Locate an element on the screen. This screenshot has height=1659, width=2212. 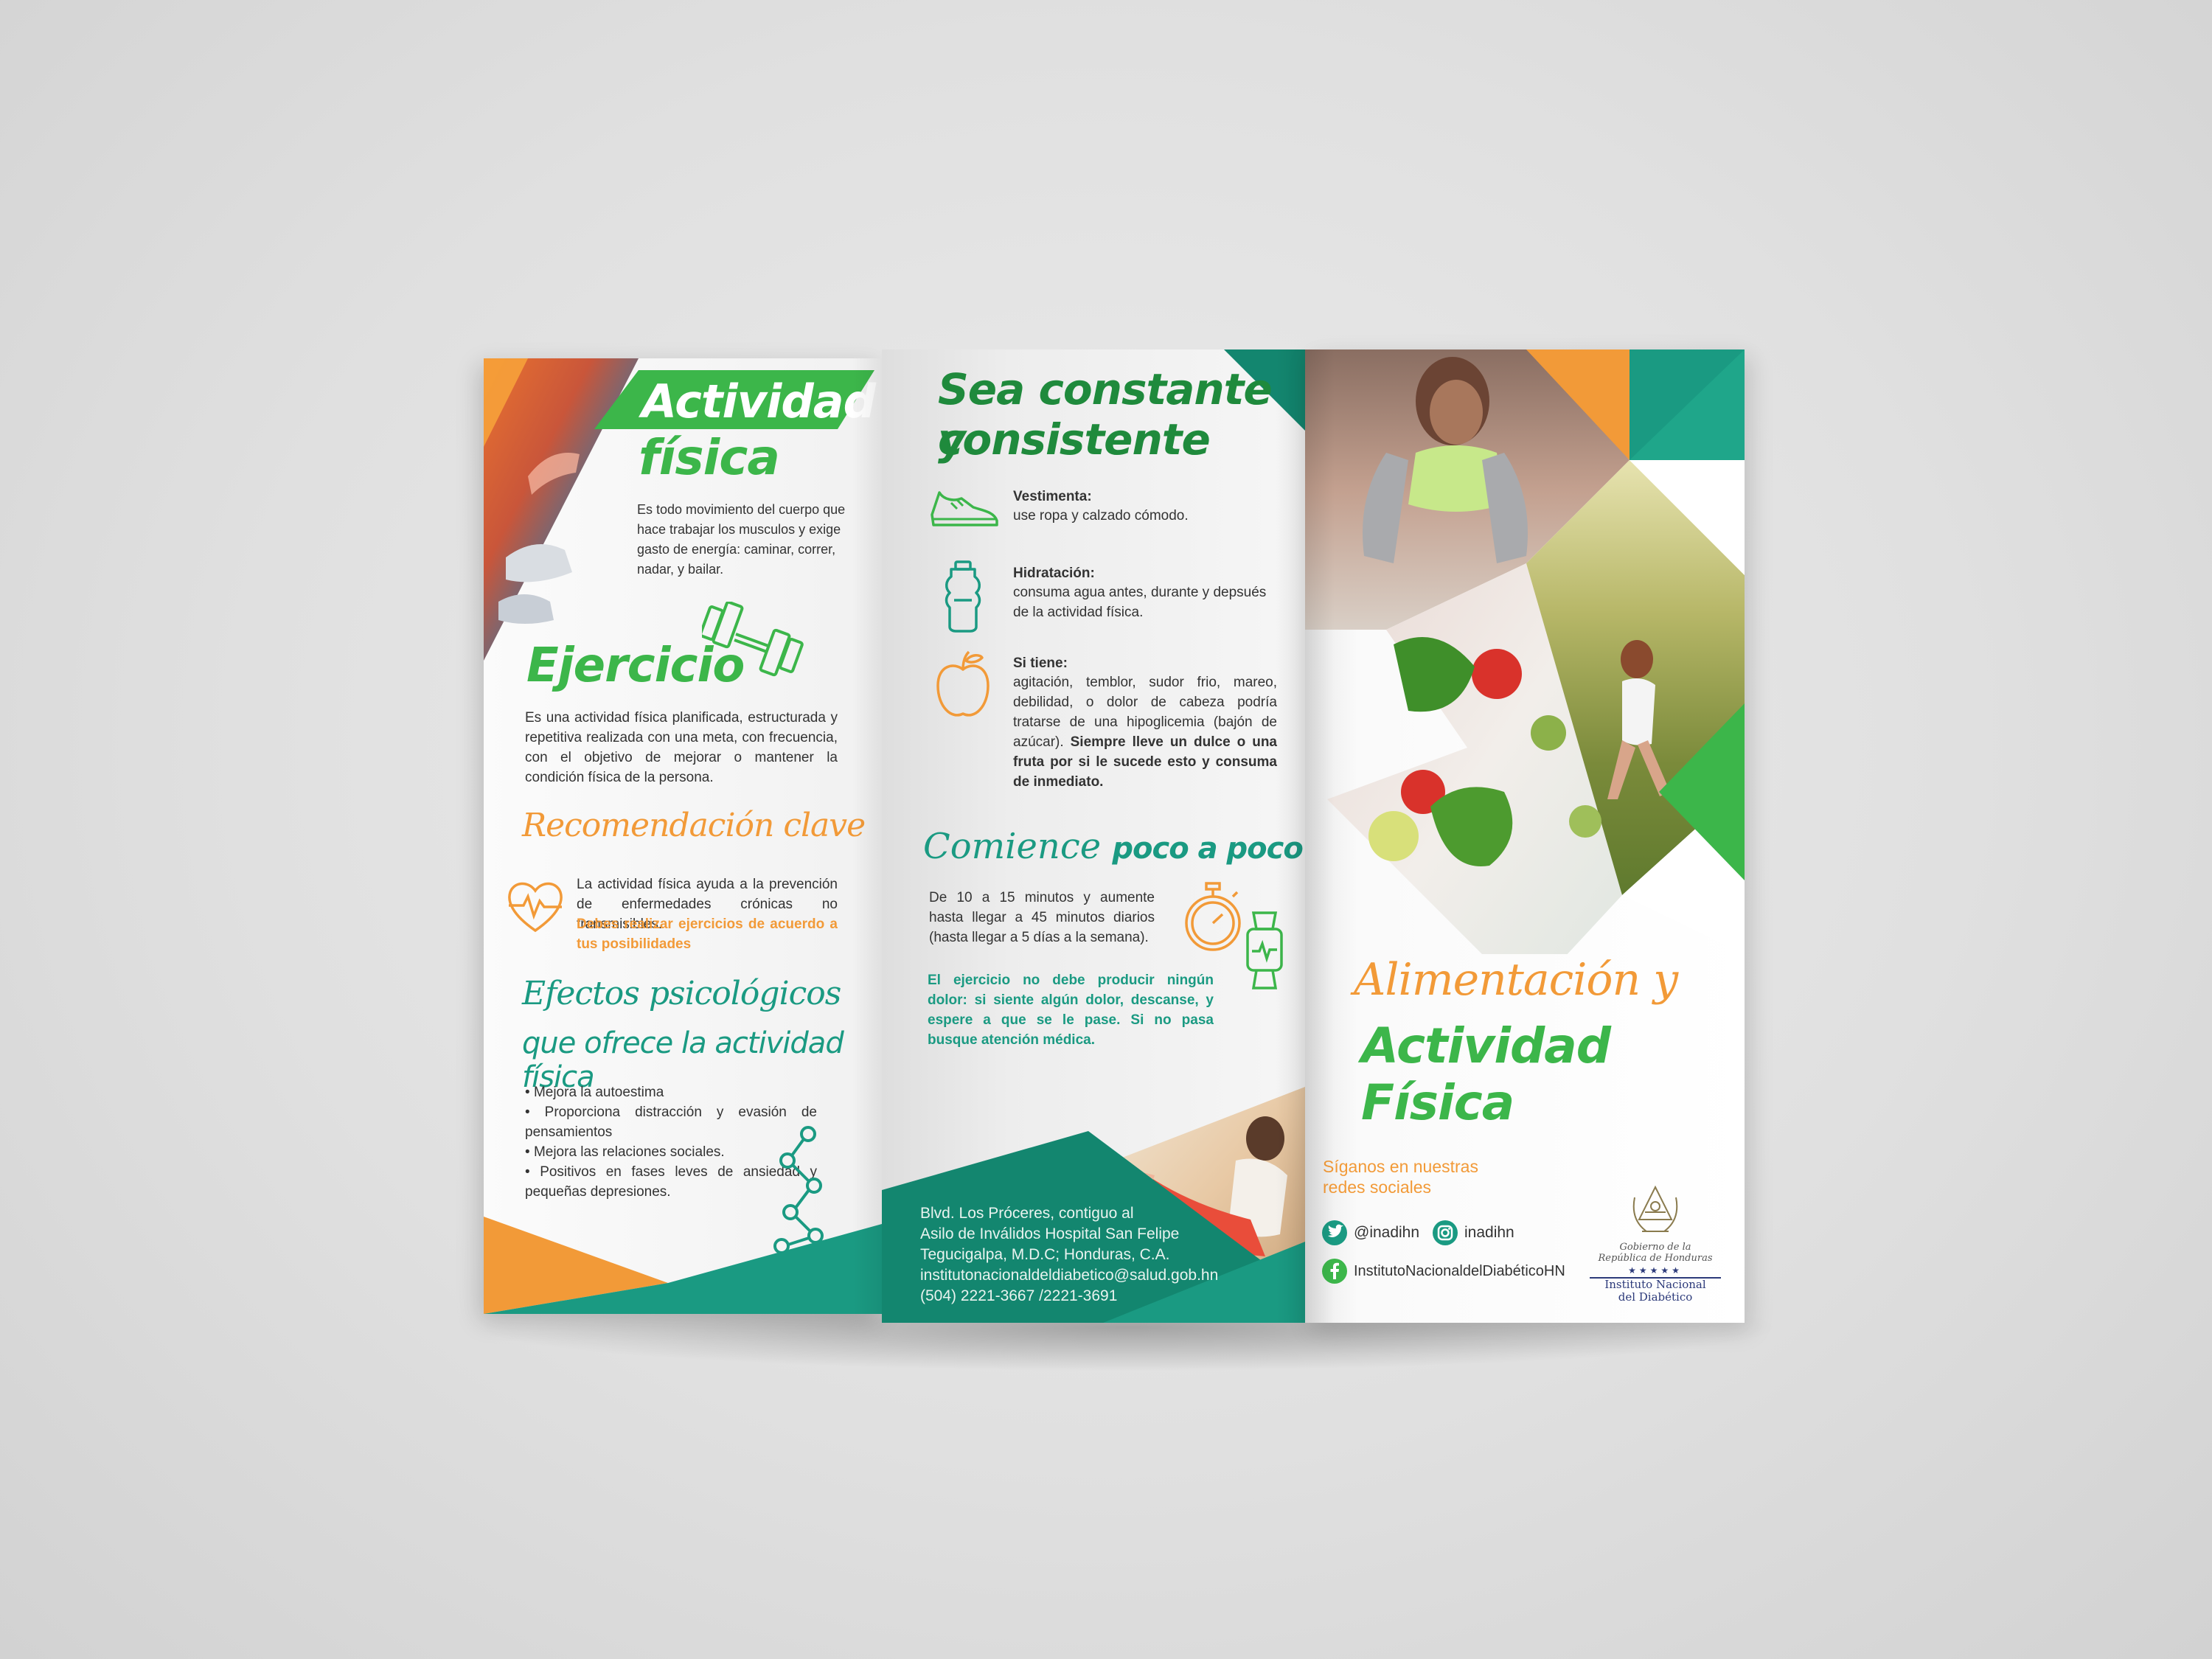
follow-line: redes sociales is located at coordinates (1377, 1187).